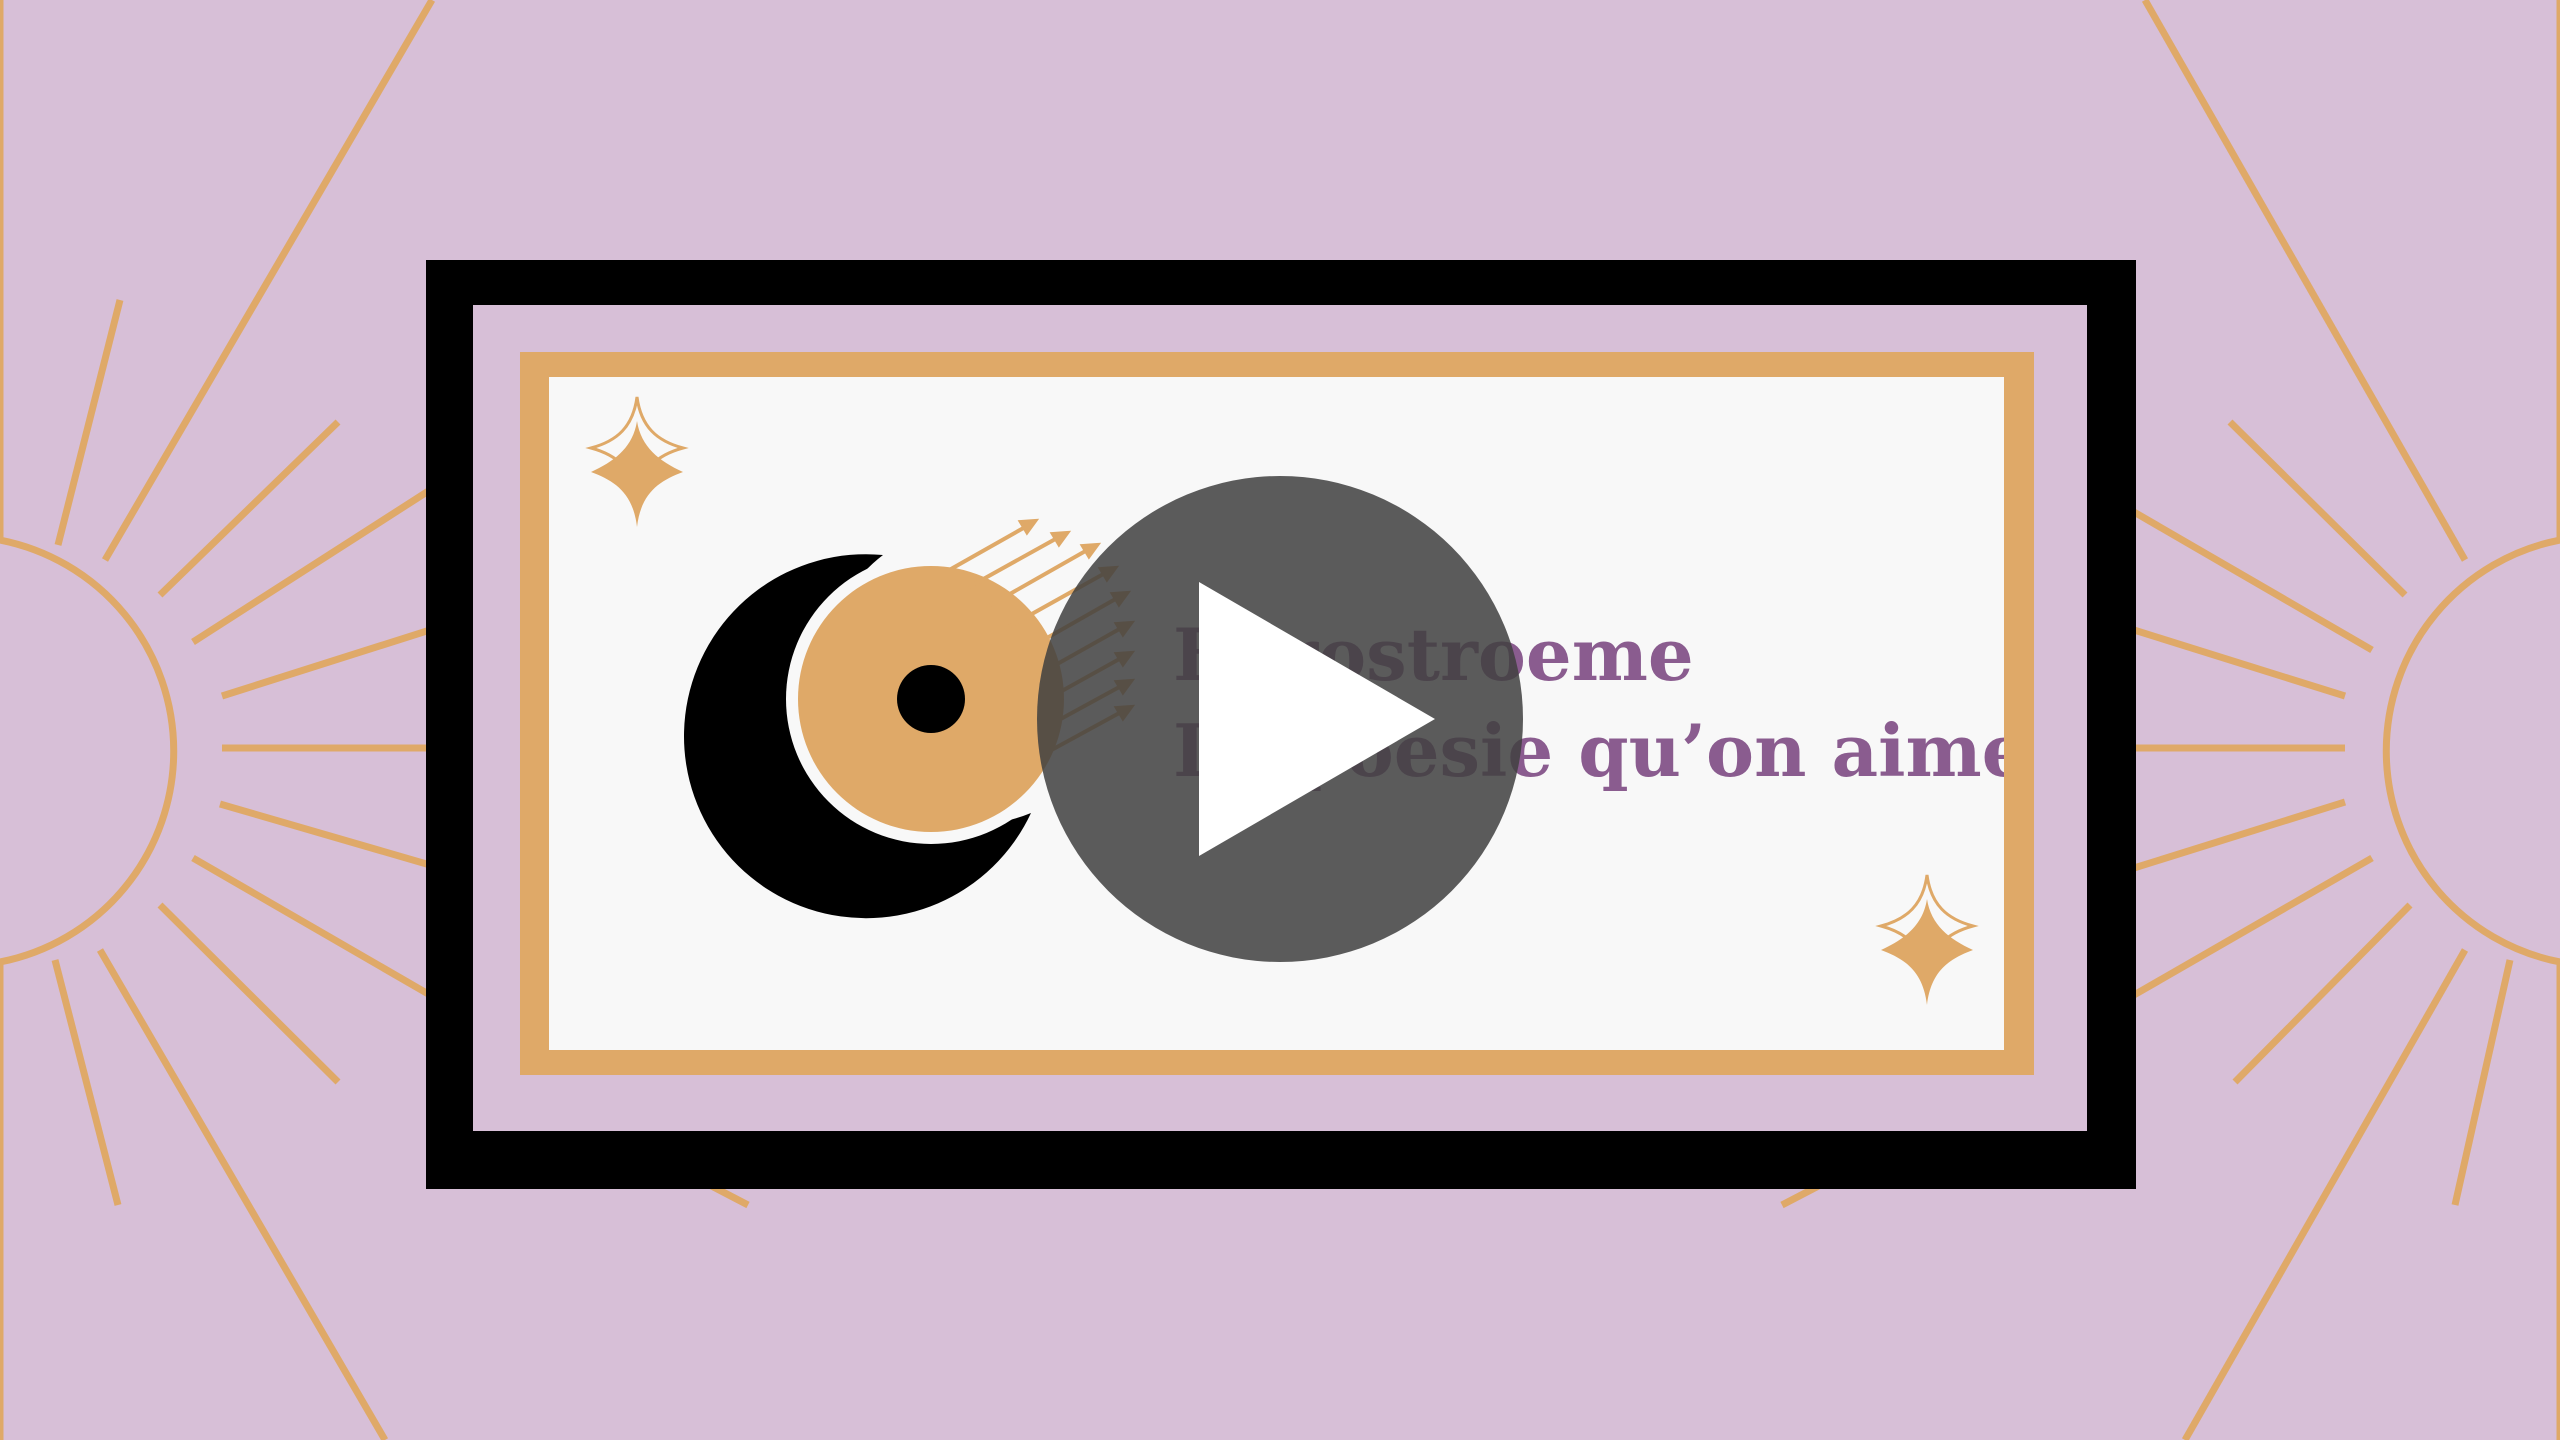 This screenshot has height=1440, width=2560. What do you see at coordinates (931, 699) in the screenshot?
I see `golden-sun-icon` at bounding box center [931, 699].